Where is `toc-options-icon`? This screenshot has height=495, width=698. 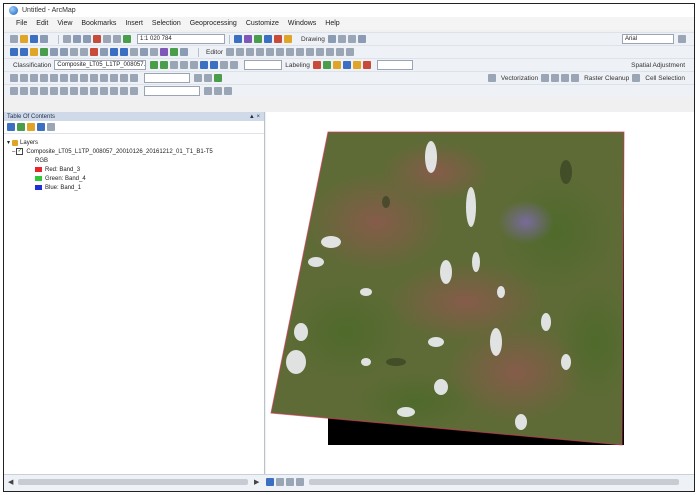 toc-options-icon is located at coordinates (51, 127).